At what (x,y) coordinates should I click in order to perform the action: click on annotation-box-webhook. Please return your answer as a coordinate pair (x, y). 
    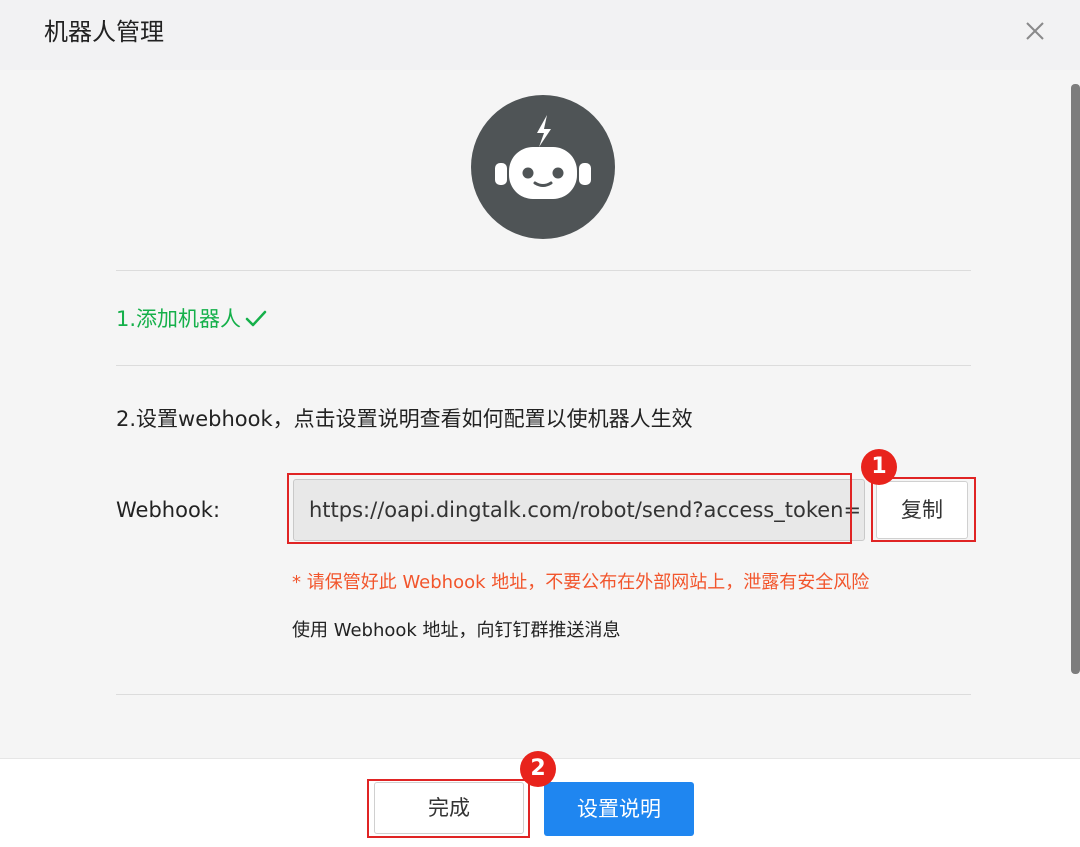
    Looking at the image, I should click on (569, 508).